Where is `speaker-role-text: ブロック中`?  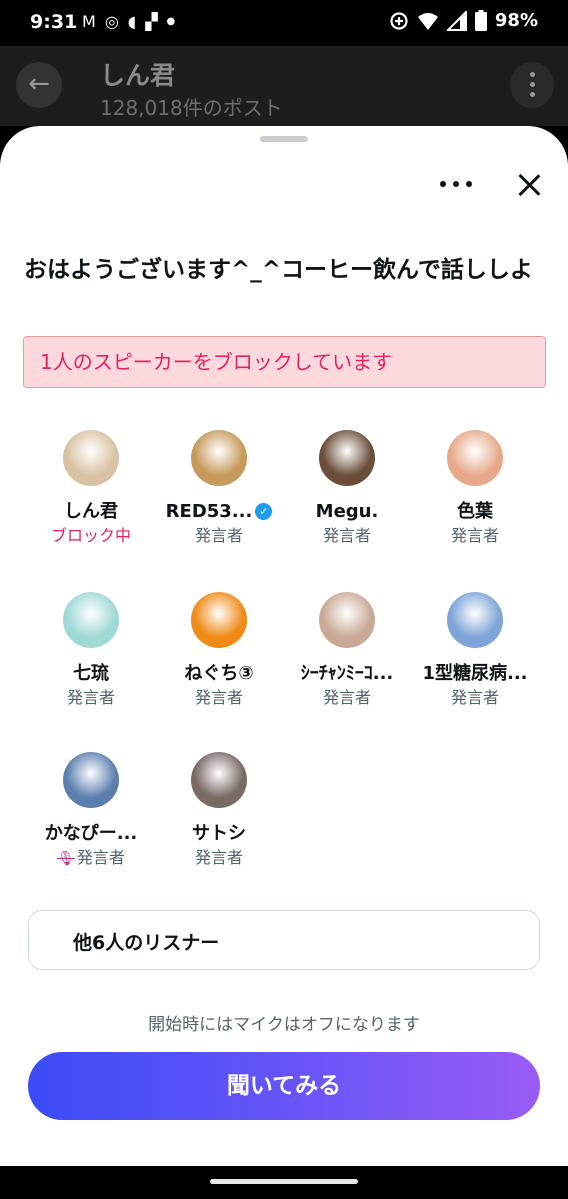 speaker-role-text: ブロック中 is located at coordinates (90, 535).